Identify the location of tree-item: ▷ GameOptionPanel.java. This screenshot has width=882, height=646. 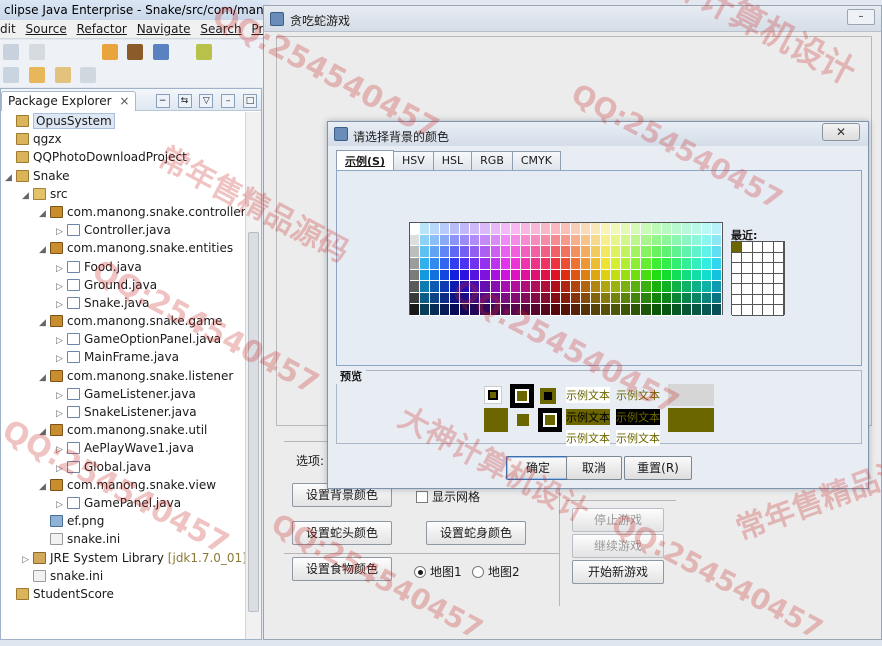
(123, 339).